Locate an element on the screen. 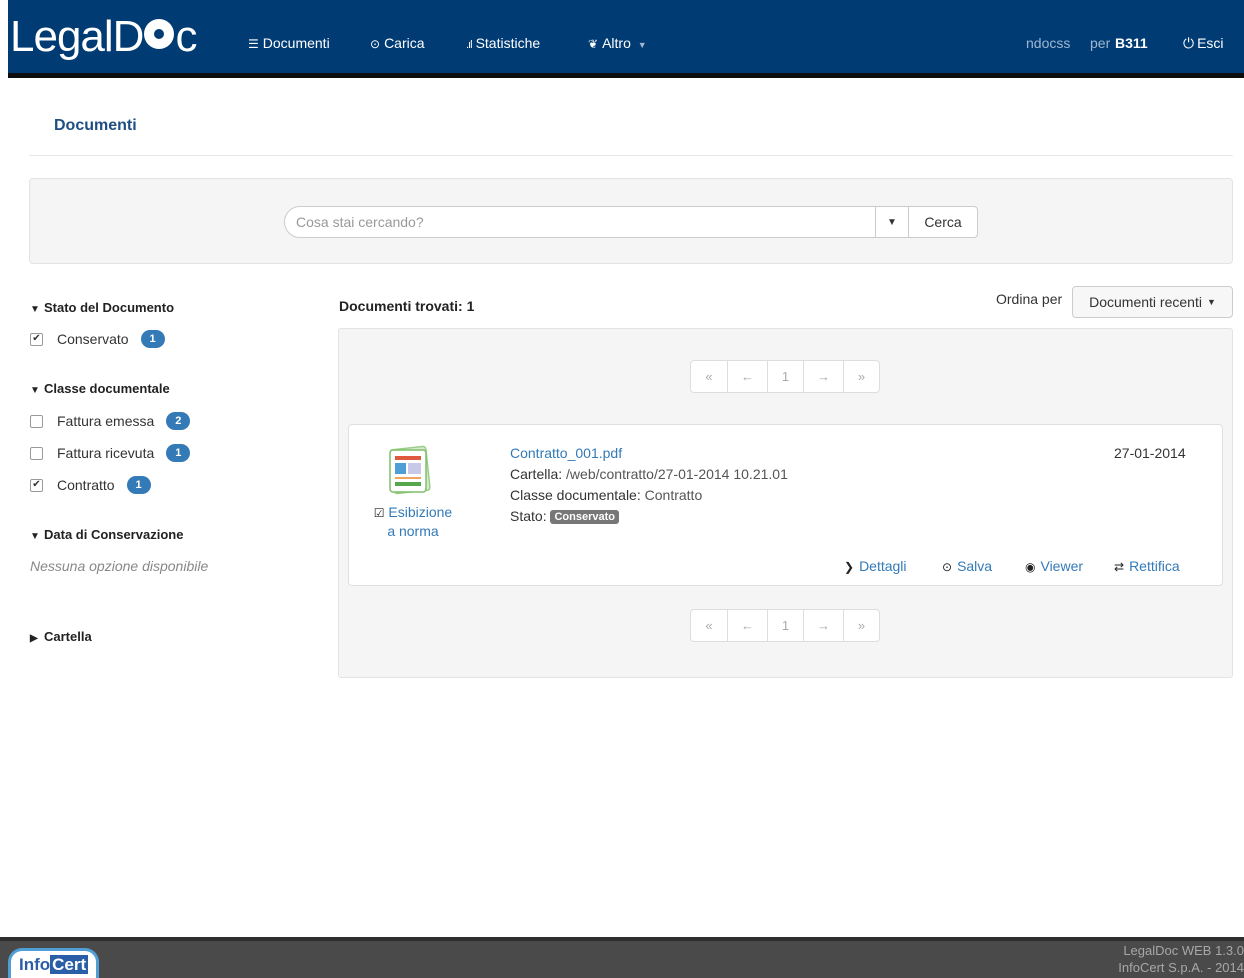 This screenshot has width=1244, height=978. nav-altro-dropdown: ❦ Altro ▼ is located at coordinates (617, 43).